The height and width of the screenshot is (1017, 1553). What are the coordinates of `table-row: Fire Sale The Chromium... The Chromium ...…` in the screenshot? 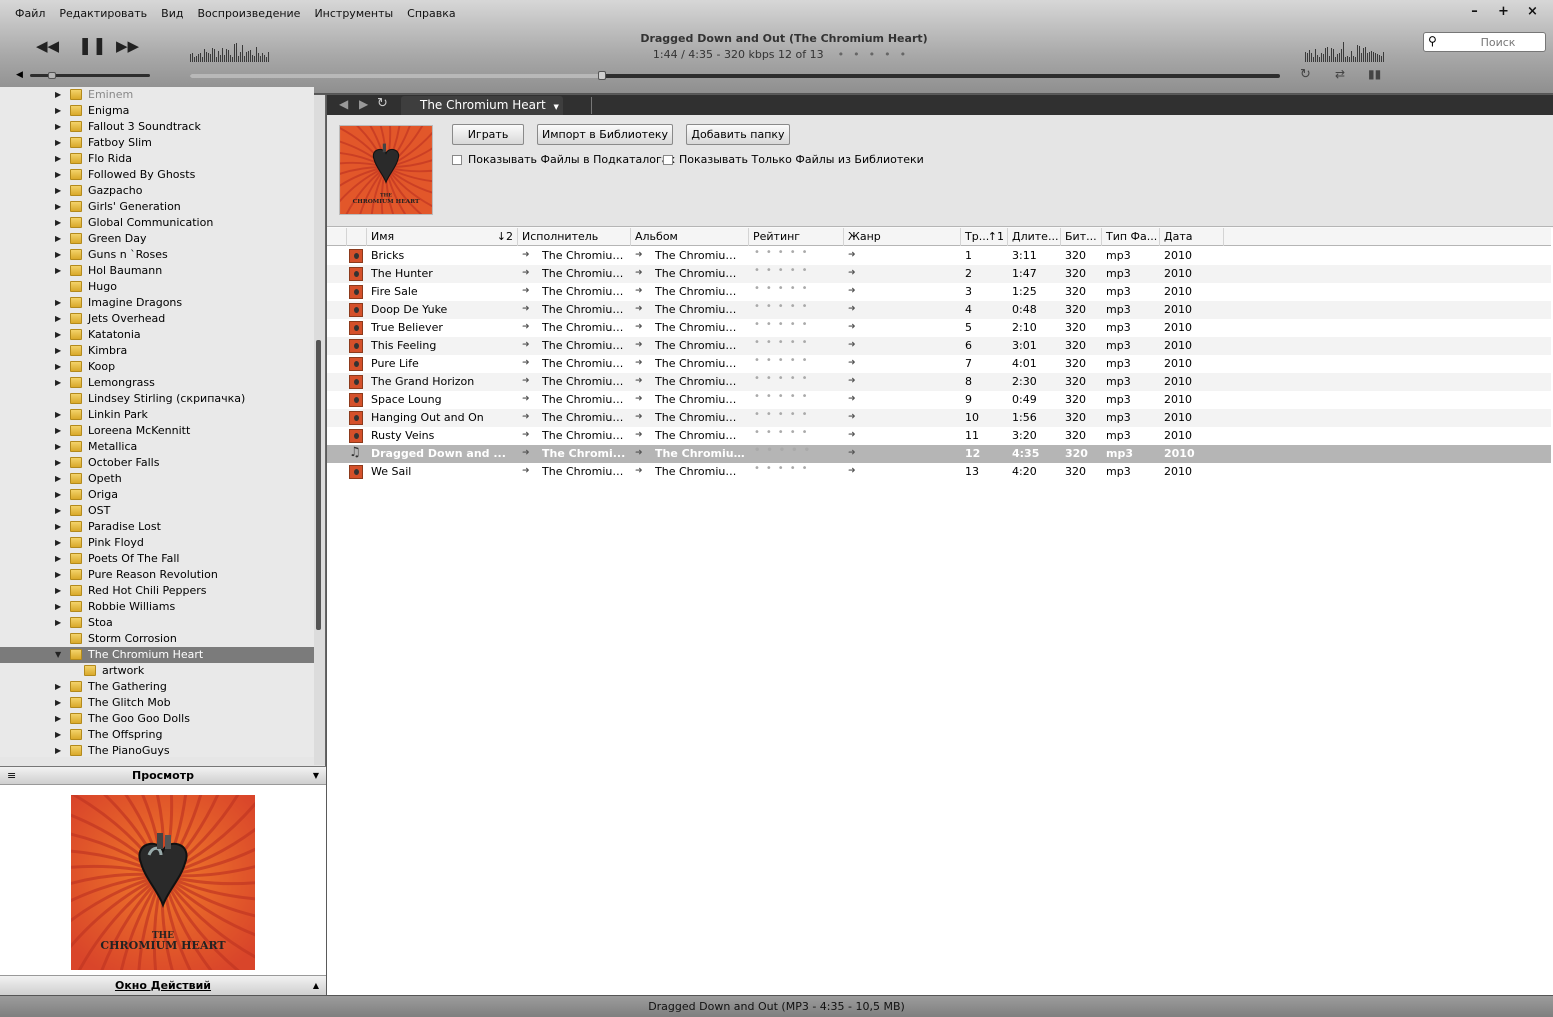 It's located at (939, 292).